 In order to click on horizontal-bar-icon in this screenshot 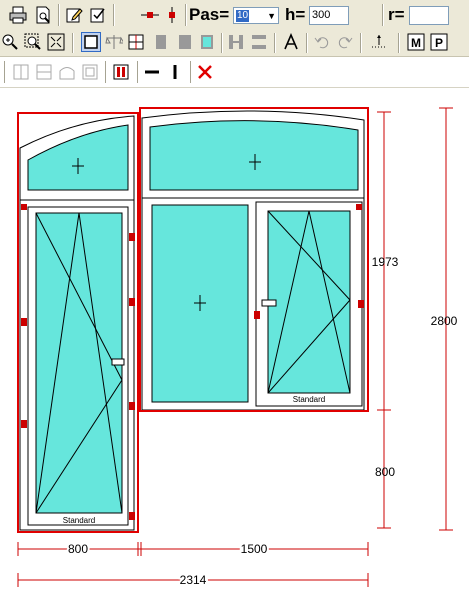, I will do `click(152, 72)`.